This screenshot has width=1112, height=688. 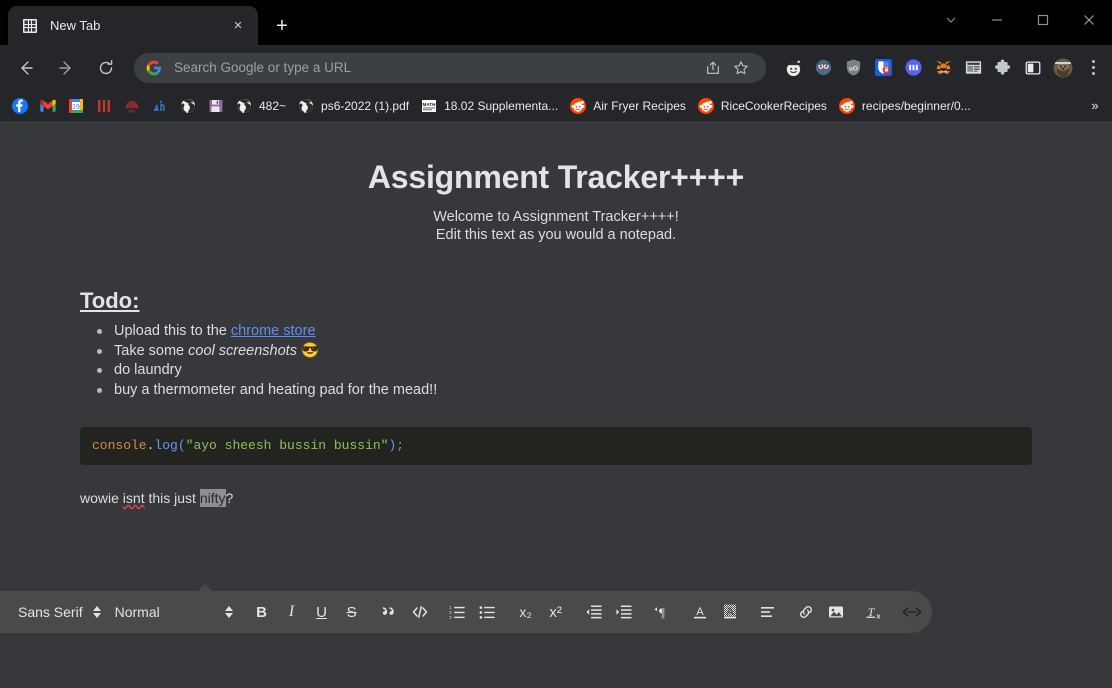 I want to click on todo-heading: Todo:, so click(x=110, y=300).